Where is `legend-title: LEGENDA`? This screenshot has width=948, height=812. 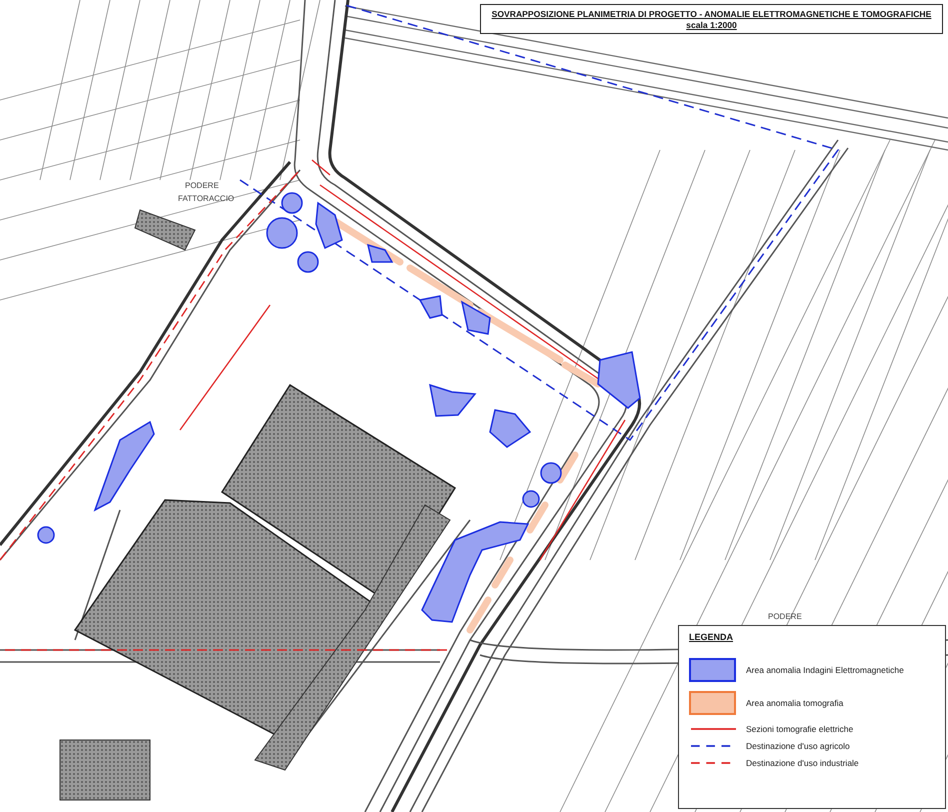 legend-title: LEGENDA is located at coordinates (711, 637).